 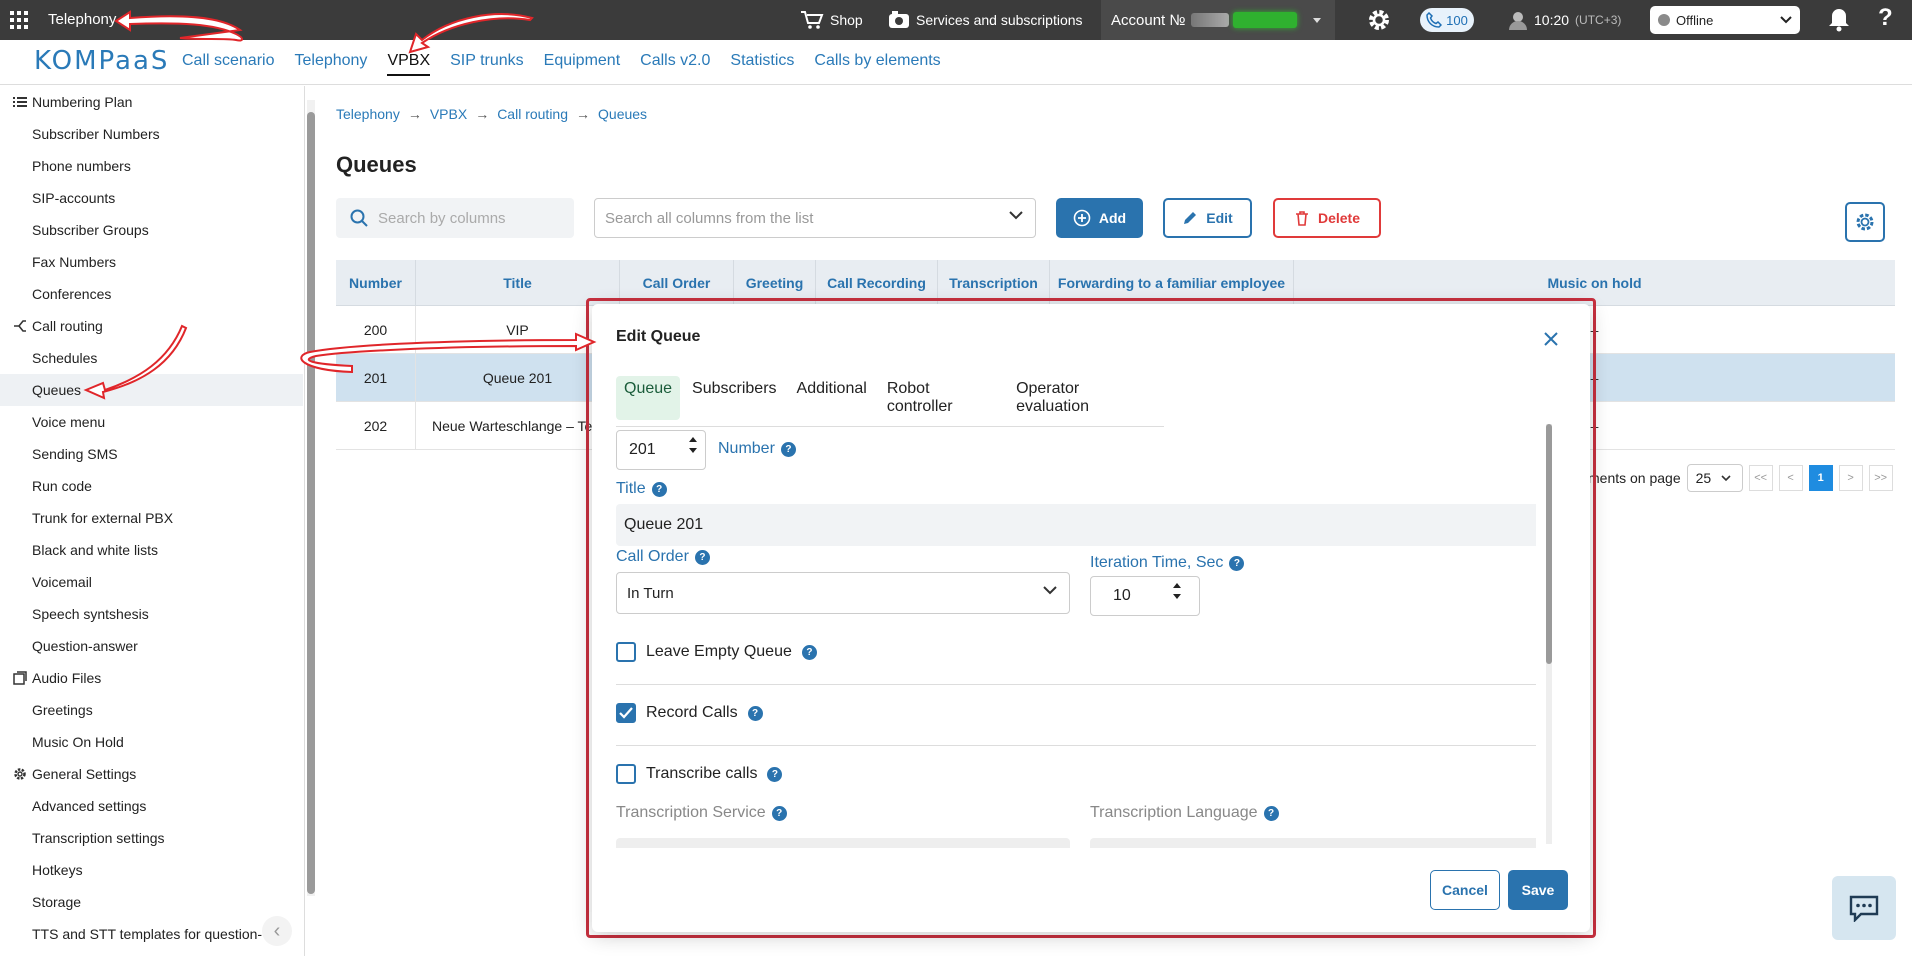 I want to click on sidebar-item-tts-stt-templates: TTS and STT templates for question-, so click(x=151, y=934).